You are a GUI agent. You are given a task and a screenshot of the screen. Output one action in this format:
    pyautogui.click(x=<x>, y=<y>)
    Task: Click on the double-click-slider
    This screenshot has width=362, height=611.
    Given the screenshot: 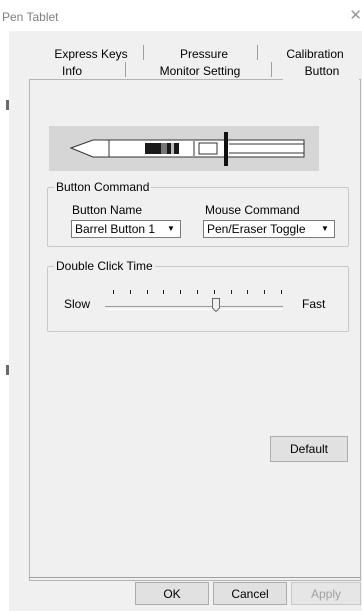 What is the action you would take?
    pyautogui.click(x=194, y=308)
    